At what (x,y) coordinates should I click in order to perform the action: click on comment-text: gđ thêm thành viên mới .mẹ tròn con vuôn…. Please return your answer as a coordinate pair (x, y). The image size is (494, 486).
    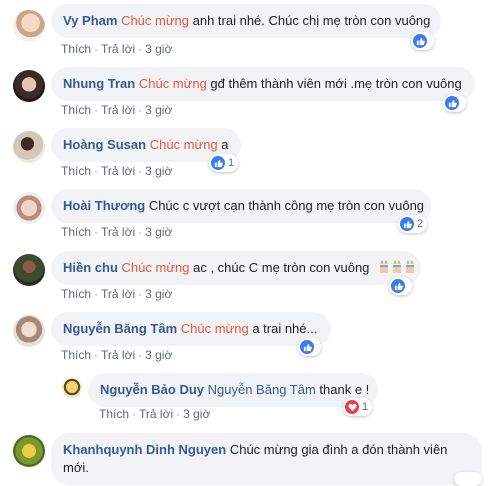
    Looking at the image, I should click on (334, 83).